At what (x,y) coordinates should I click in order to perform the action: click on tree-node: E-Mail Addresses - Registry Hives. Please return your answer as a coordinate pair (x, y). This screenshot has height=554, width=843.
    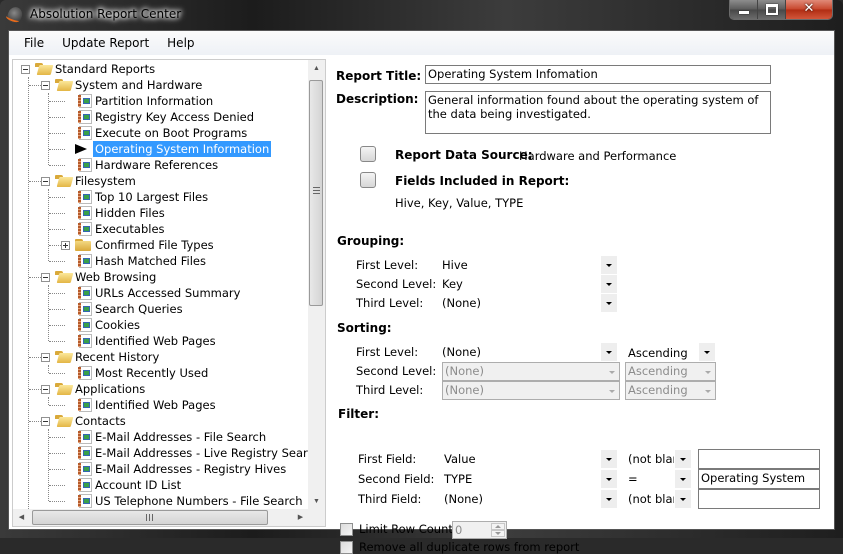
    Looking at the image, I should click on (161, 469).